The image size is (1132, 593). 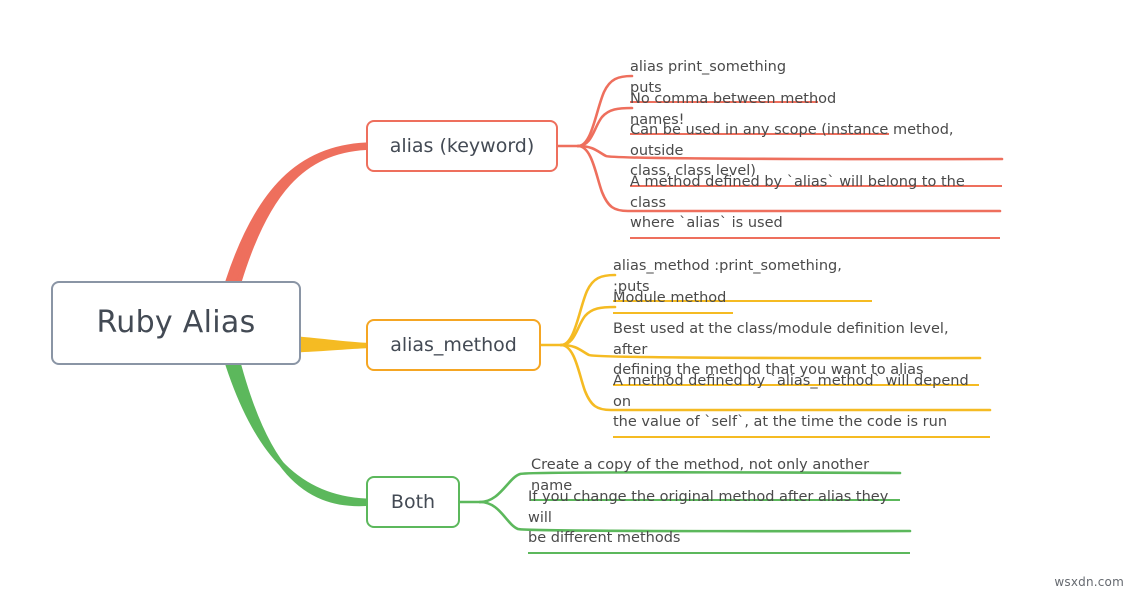 I want to click on watermark: wsxdn.com, so click(x=1089, y=582).